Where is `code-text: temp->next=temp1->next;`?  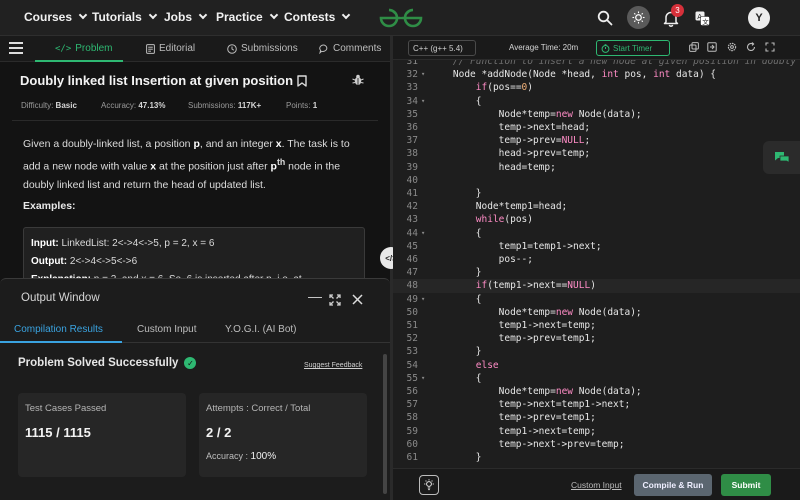 code-text: temp->next=temp1->next; is located at coordinates (530, 405).